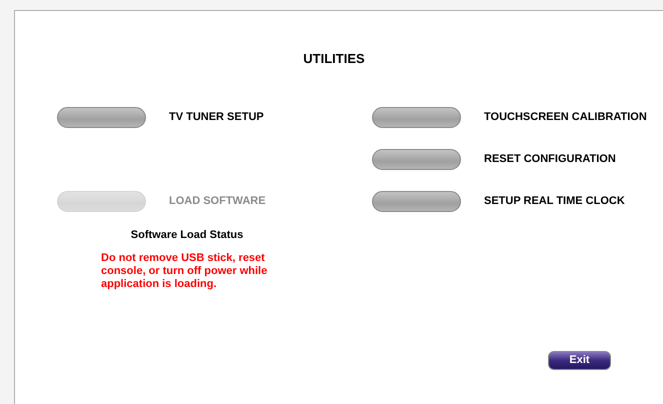 Image resolution: width=663 pixels, height=404 pixels. Describe the element at coordinates (184, 271) in the screenshot. I see `warning-text: Do not remove USB stick, reset console, or turn off power while application is loading.` at that location.